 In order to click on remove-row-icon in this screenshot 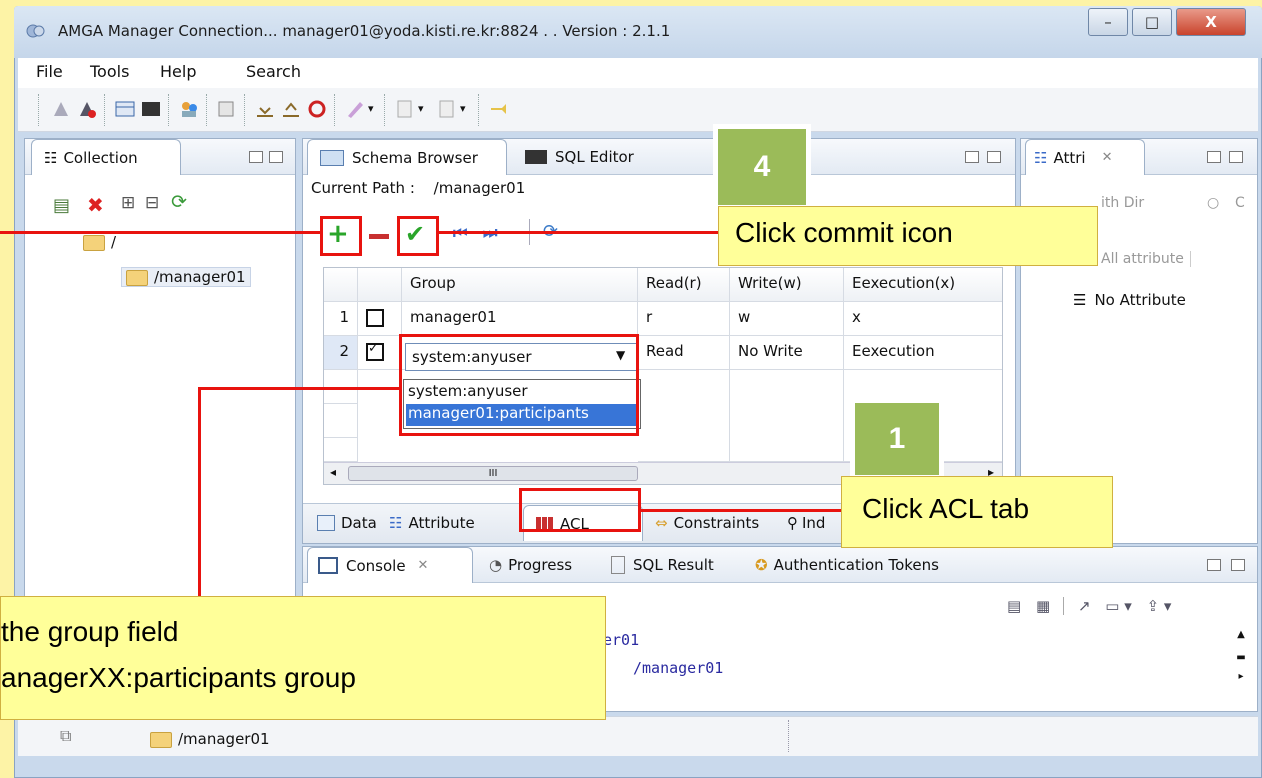, I will do `click(379, 236)`.